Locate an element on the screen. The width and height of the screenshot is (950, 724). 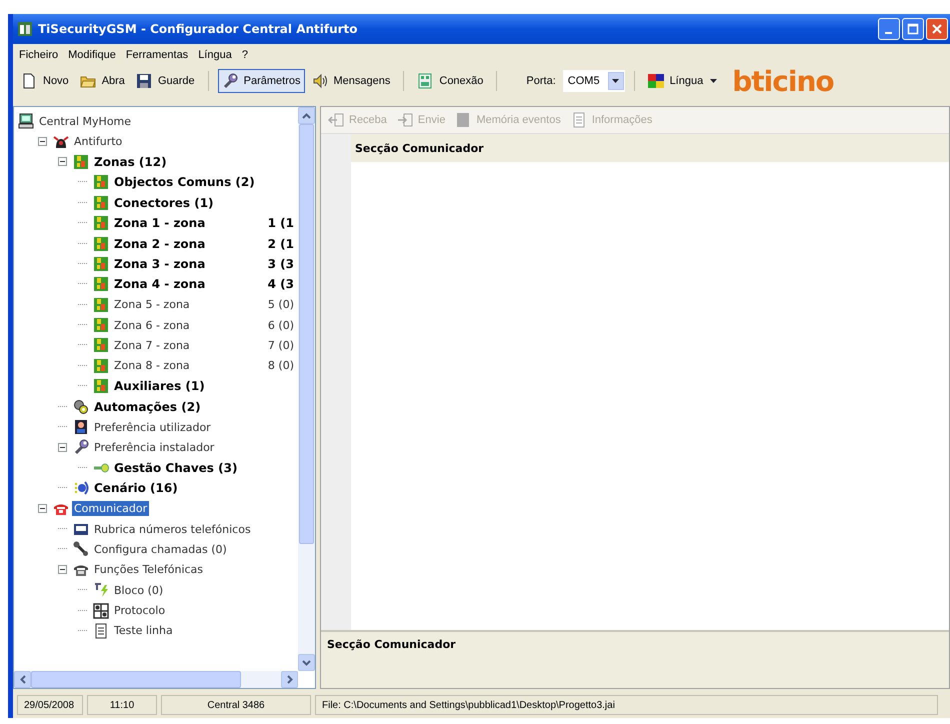
tree-item: Bloco (0) is located at coordinates (139, 590).